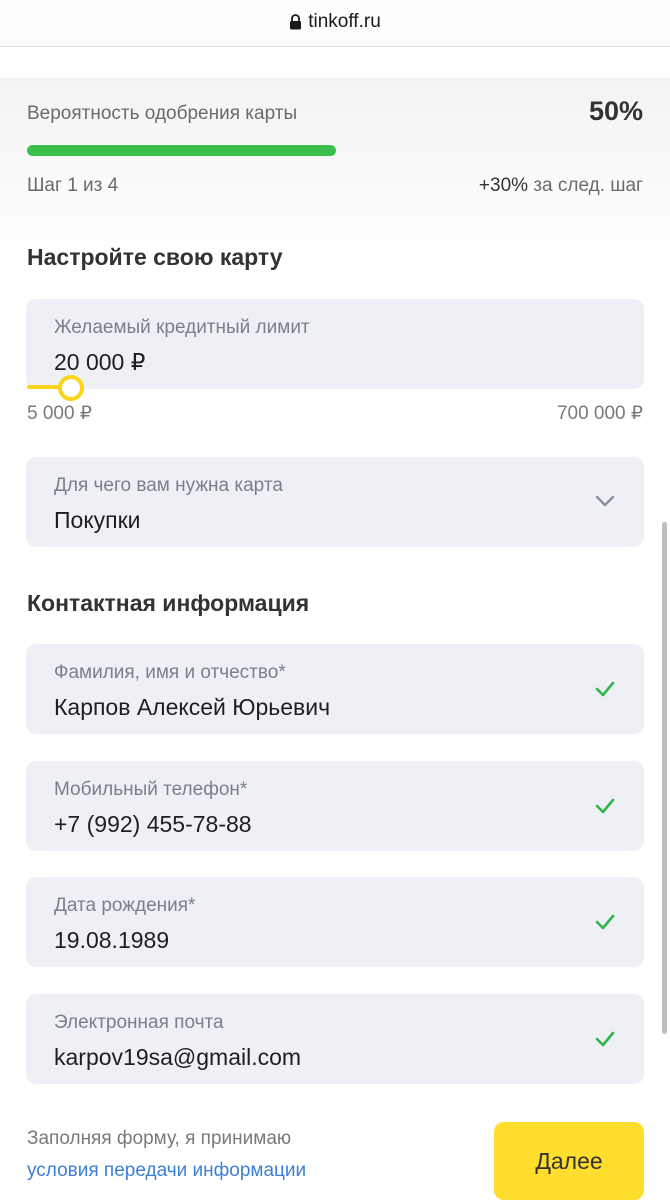 This screenshot has height=1200, width=670. What do you see at coordinates (155, 257) in the screenshot?
I see `card-setup-title: Настройте свою карту` at bounding box center [155, 257].